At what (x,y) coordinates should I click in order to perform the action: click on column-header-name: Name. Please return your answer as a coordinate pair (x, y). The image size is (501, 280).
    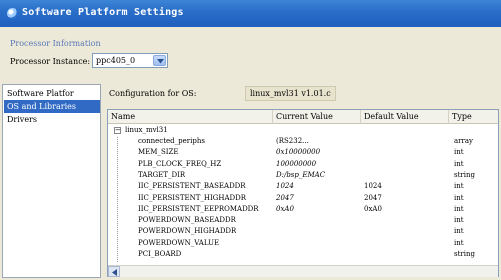
    Looking at the image, I should click on (190, 117).